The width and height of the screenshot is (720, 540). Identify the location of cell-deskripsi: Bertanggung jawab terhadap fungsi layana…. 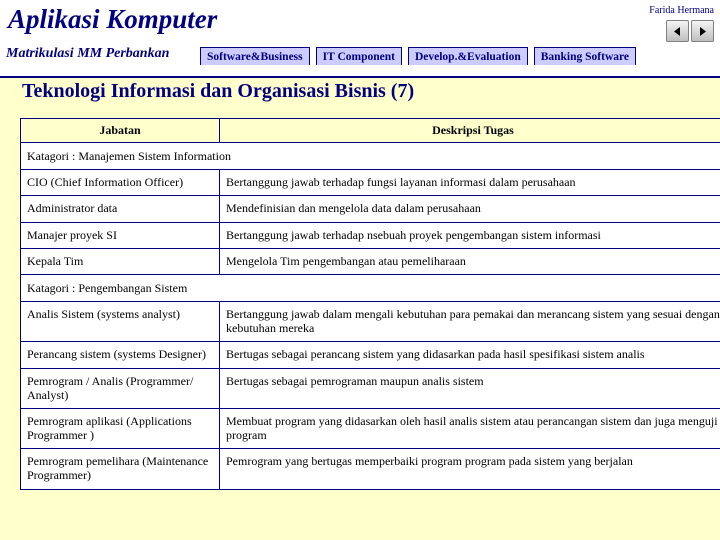
(469, 183).